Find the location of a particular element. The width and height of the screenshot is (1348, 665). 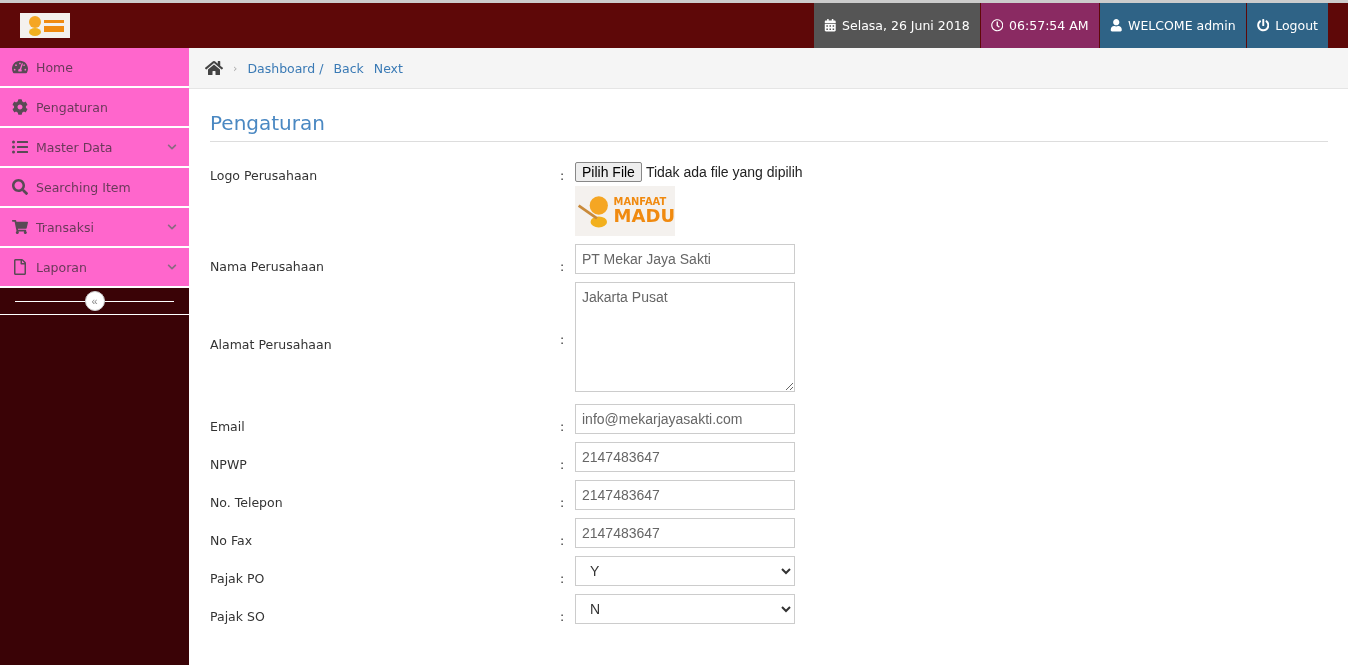

sidebar-item: Pengaturan is located at coordinates (94, 108).